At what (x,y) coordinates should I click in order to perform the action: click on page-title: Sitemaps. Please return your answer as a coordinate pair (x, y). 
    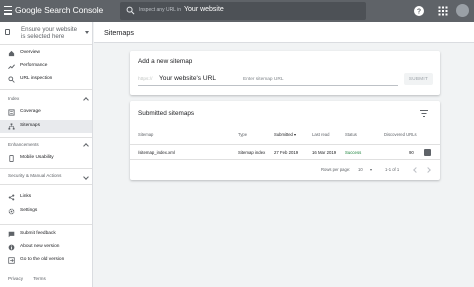
    Looking at the image, I should click on (119, 32).